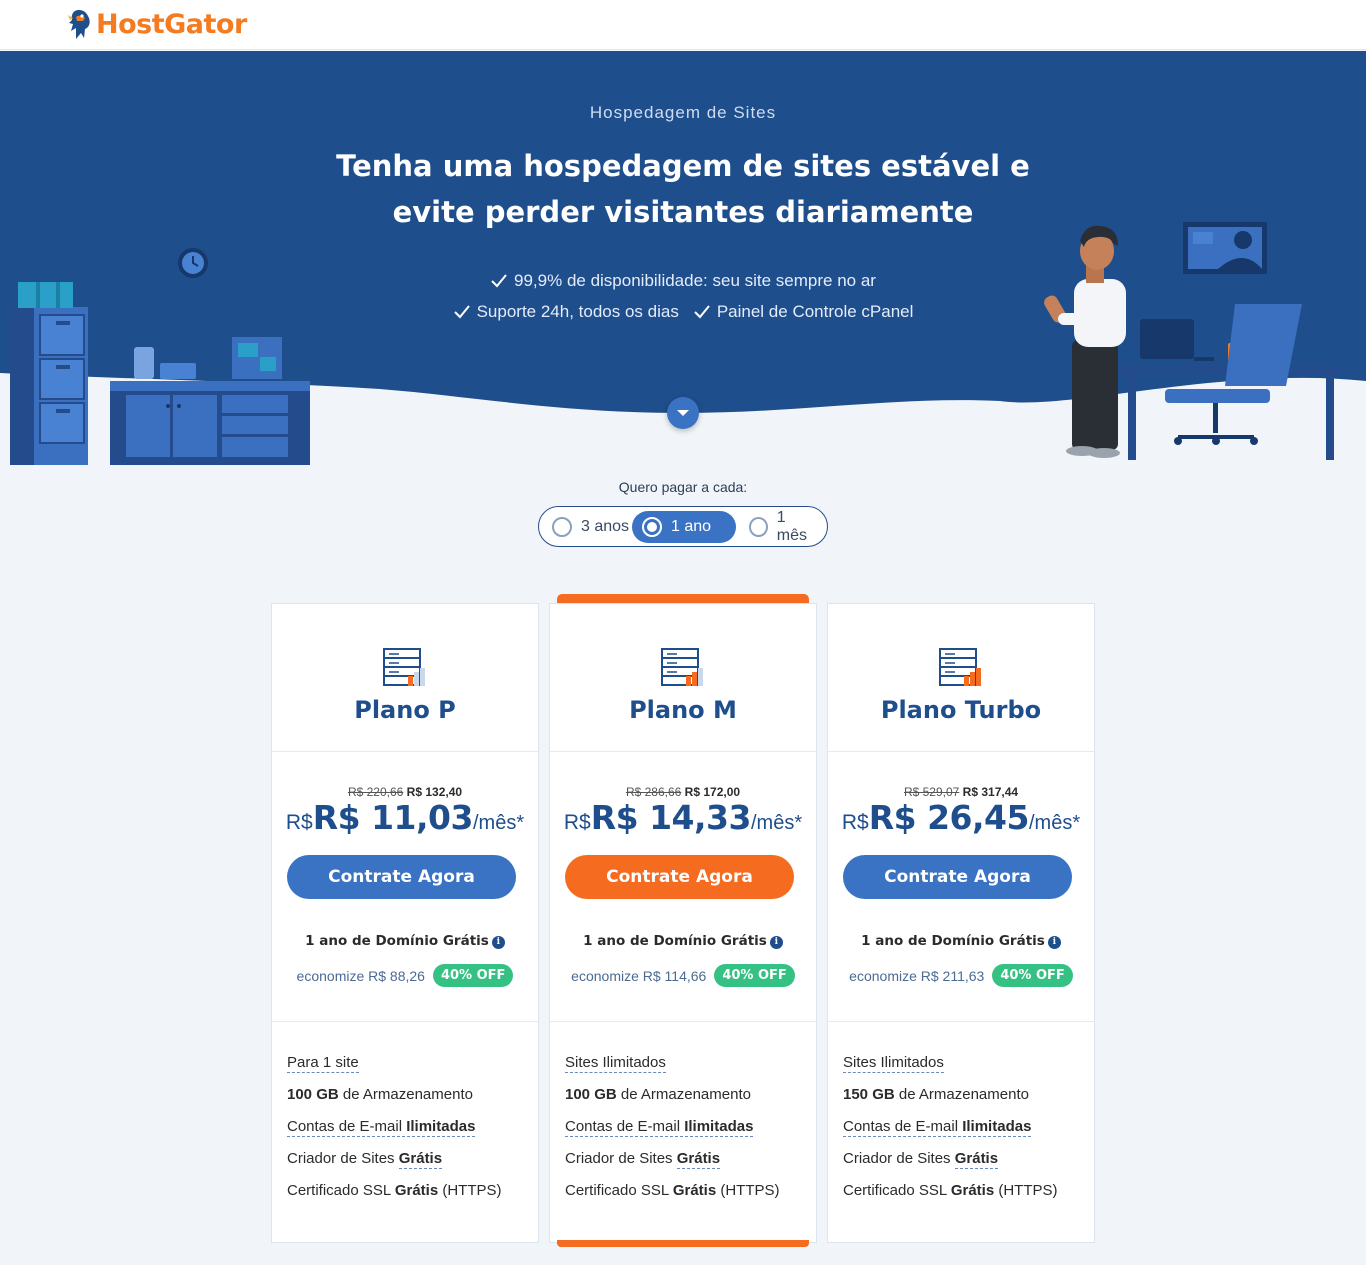  Describe the element at coordinates (961, 792) in the screenshot. I see `price-old: R$ 529,07 R$ 317,44` at that location.